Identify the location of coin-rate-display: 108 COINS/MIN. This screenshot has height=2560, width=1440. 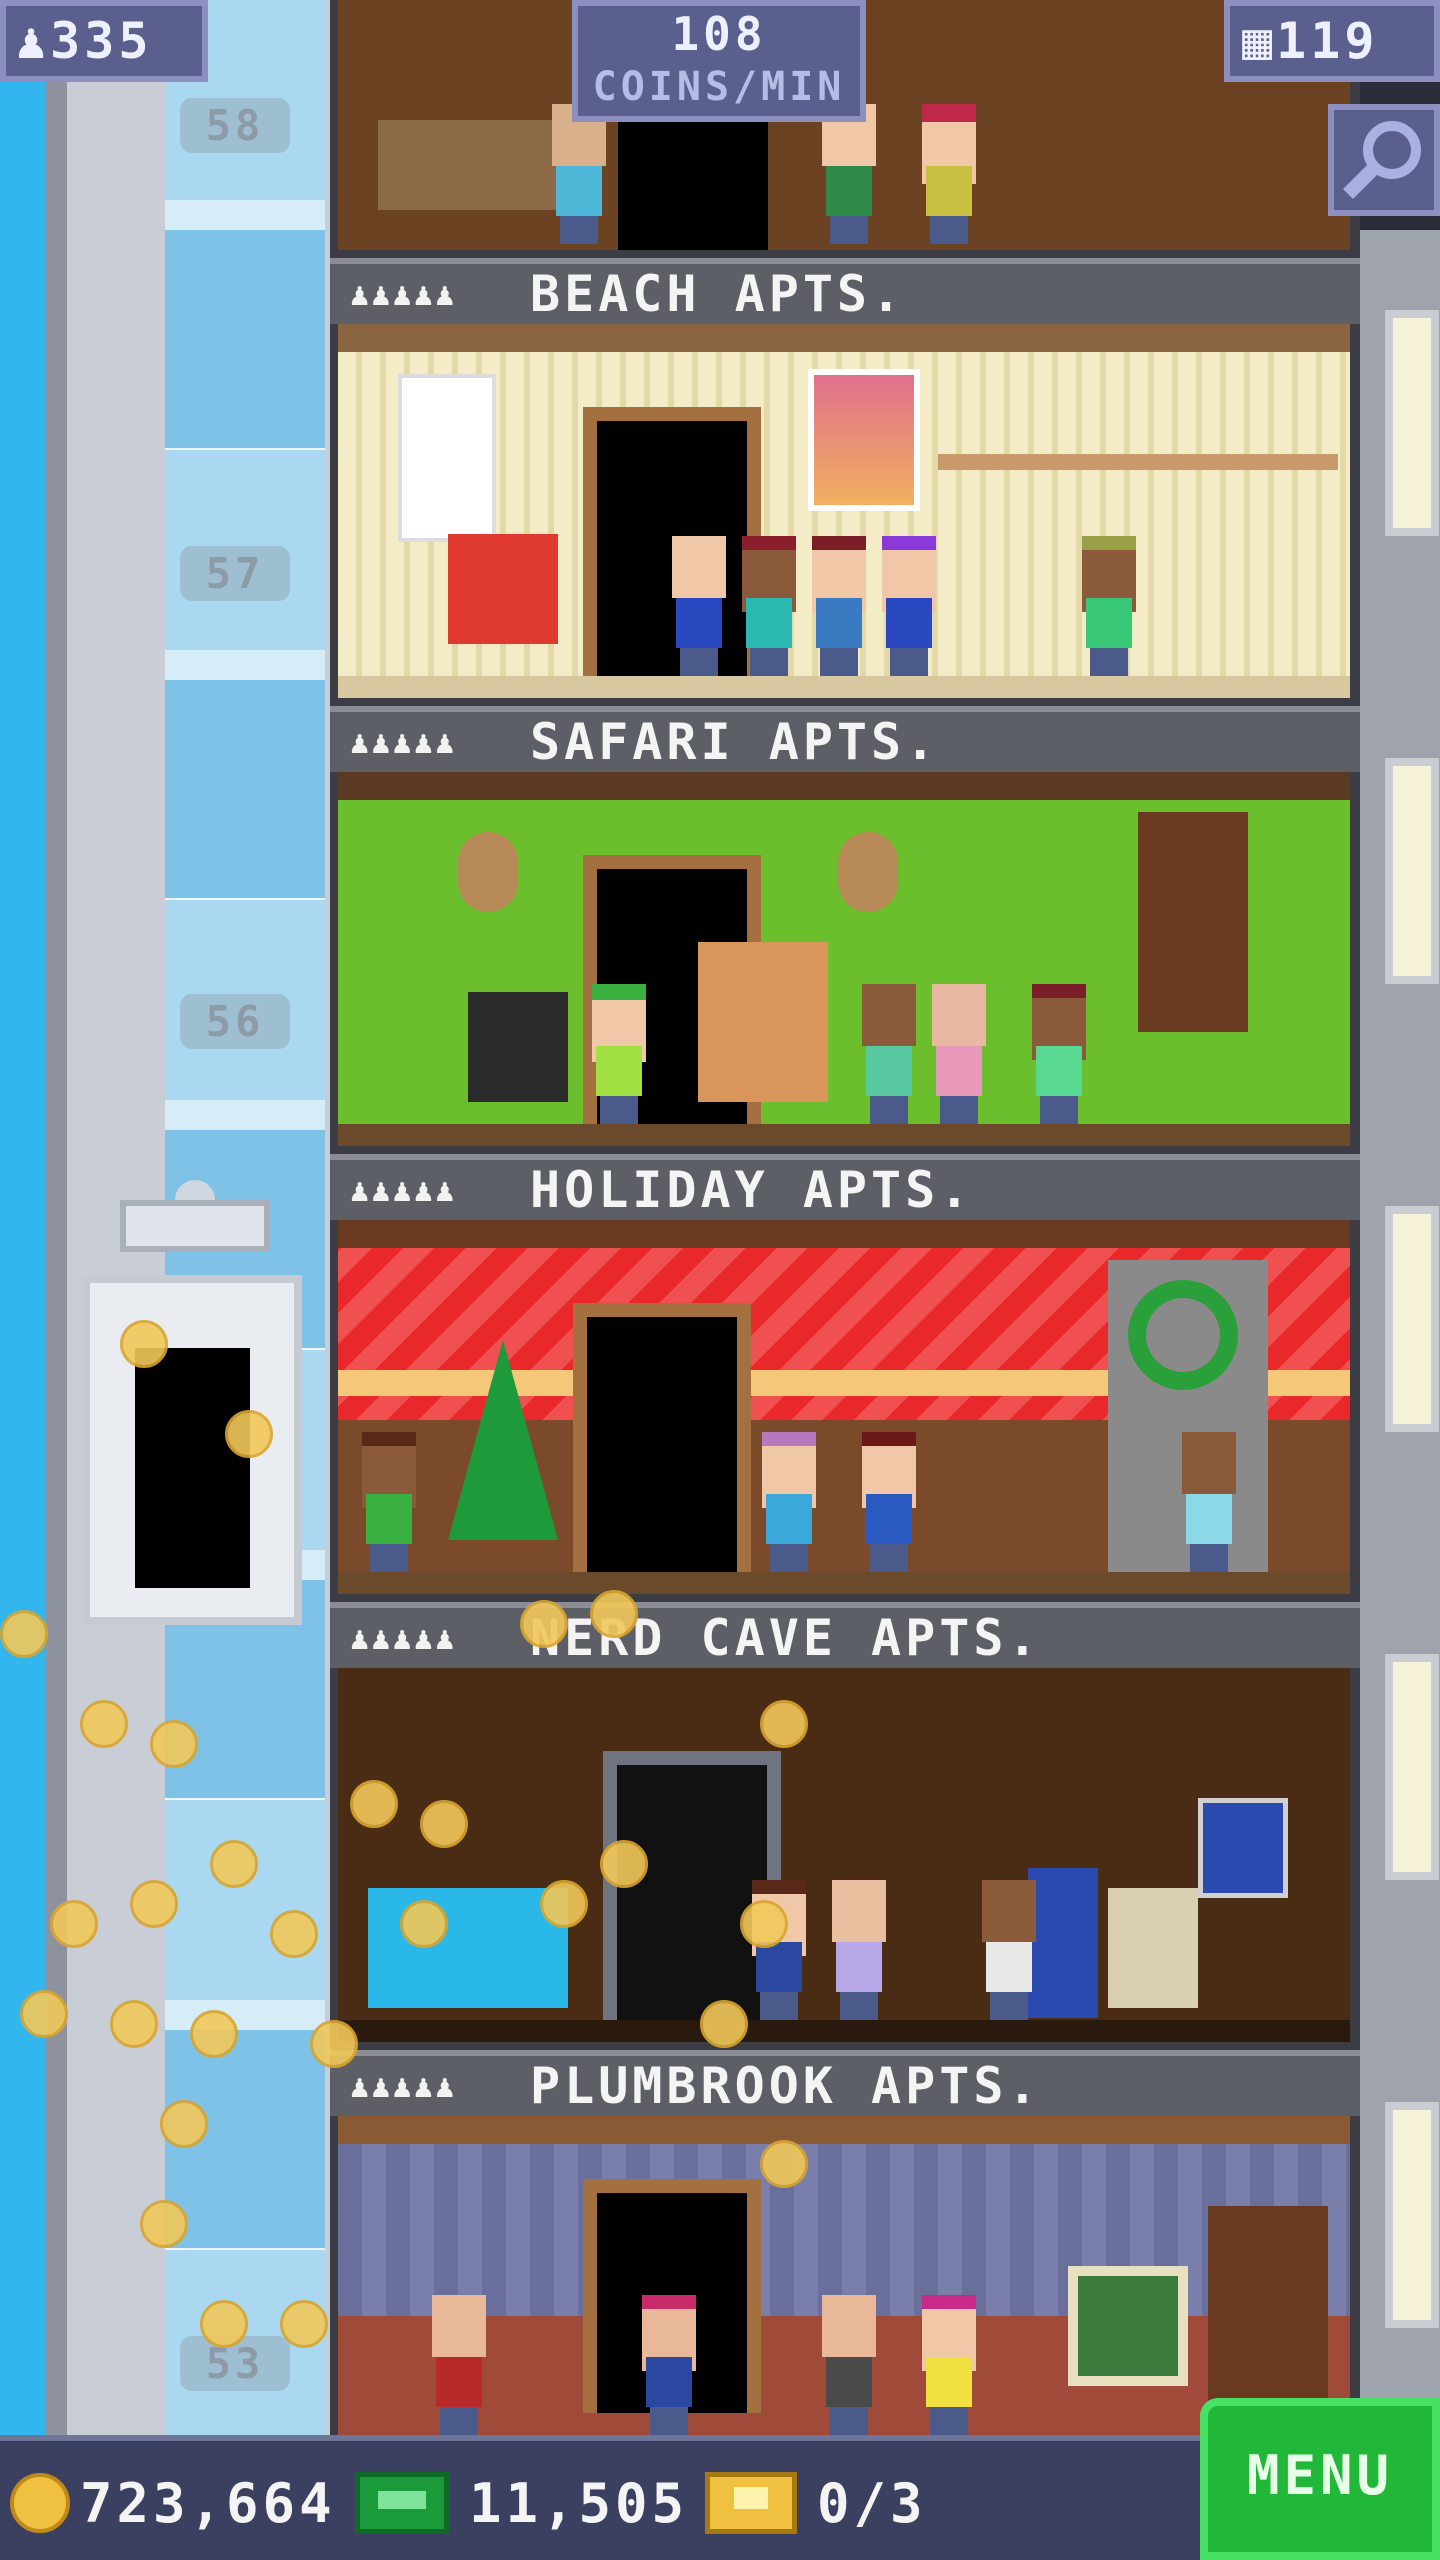
(719, 61).